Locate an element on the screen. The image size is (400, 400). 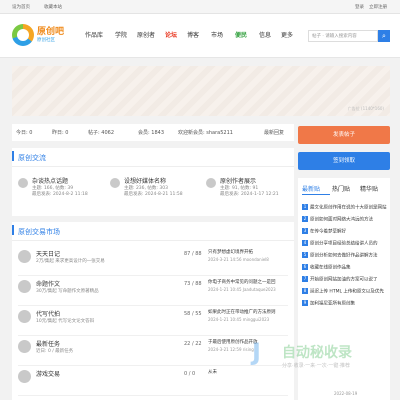
publish-post-button: 发表帖子 is located at coordinates (344, 135).